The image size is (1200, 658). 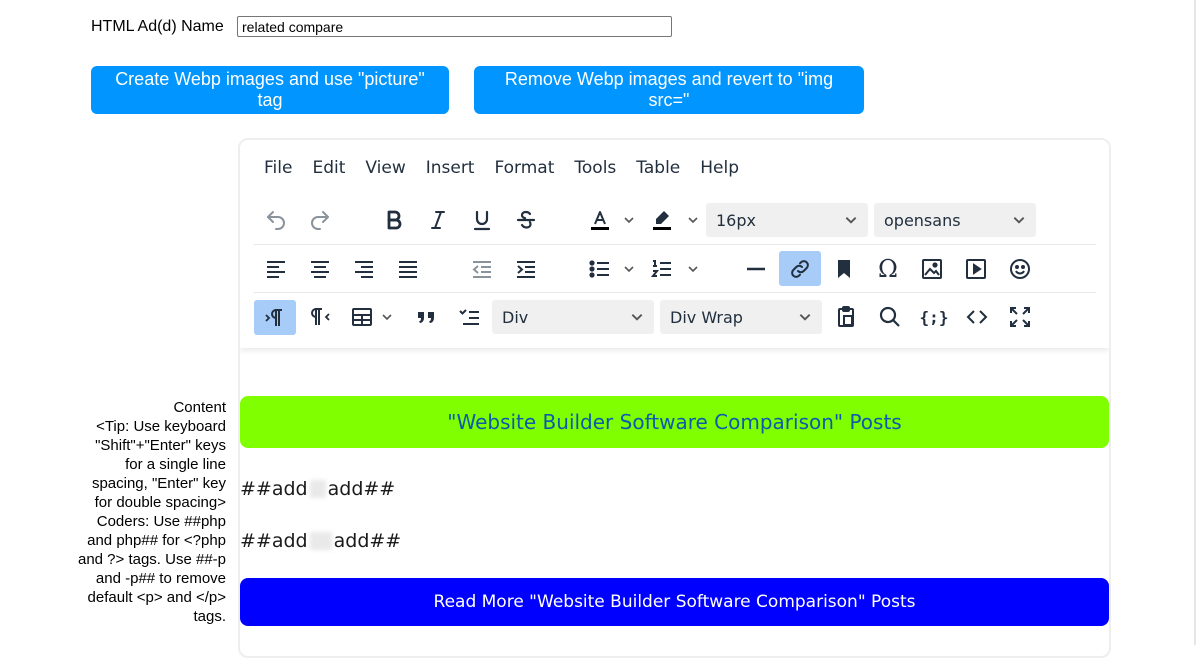 I want to click on content-label-title: Content, so click(x=199, y=407).